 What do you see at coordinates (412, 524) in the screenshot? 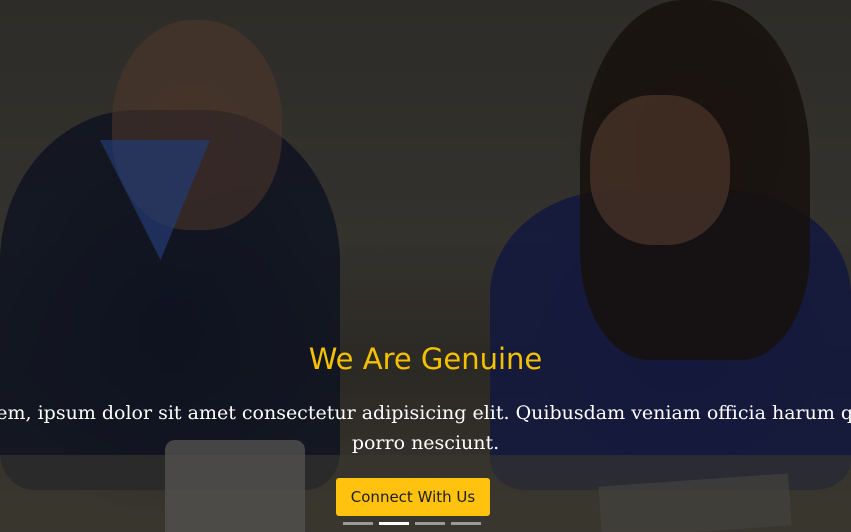
I see `carousel-indicators` at bounding box center [412, 524].